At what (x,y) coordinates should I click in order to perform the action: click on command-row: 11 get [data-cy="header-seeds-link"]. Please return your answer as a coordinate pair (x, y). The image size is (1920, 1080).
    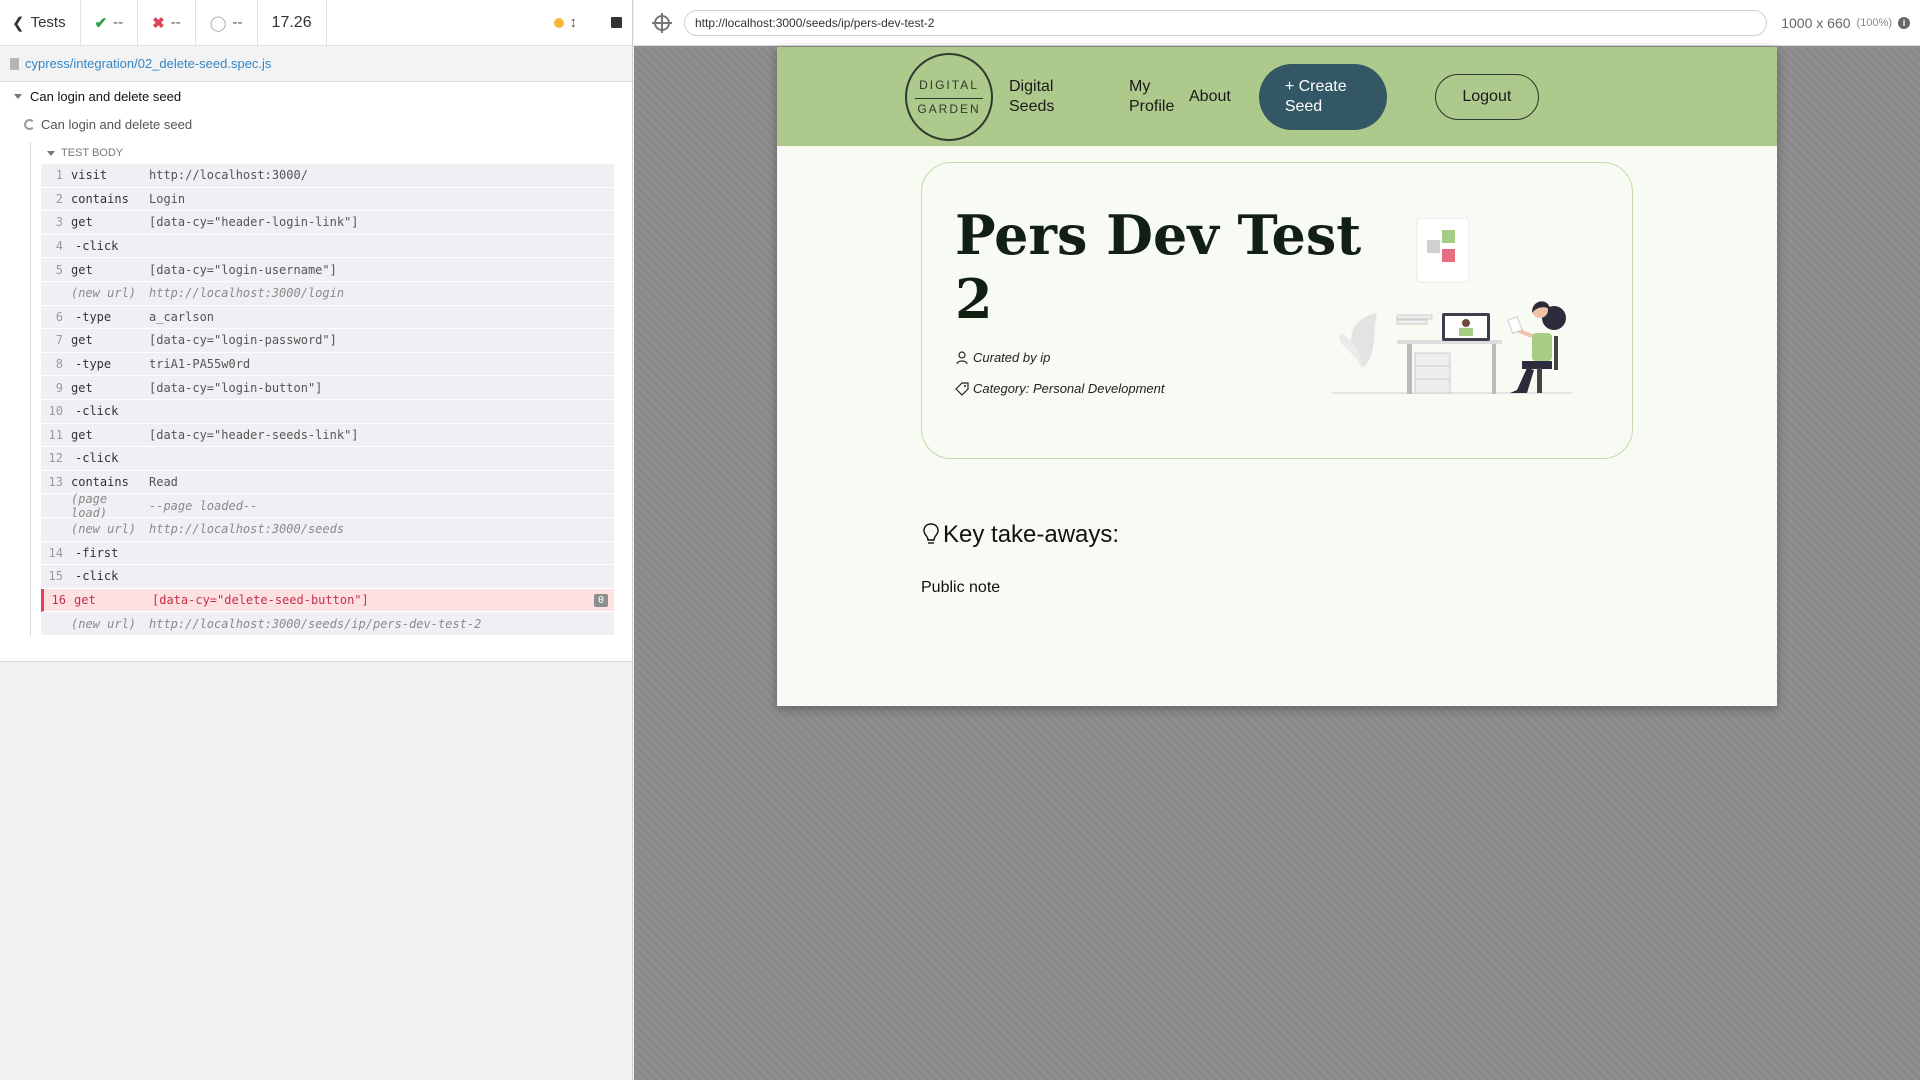
    Looking at the image, I should click on (327, 435).